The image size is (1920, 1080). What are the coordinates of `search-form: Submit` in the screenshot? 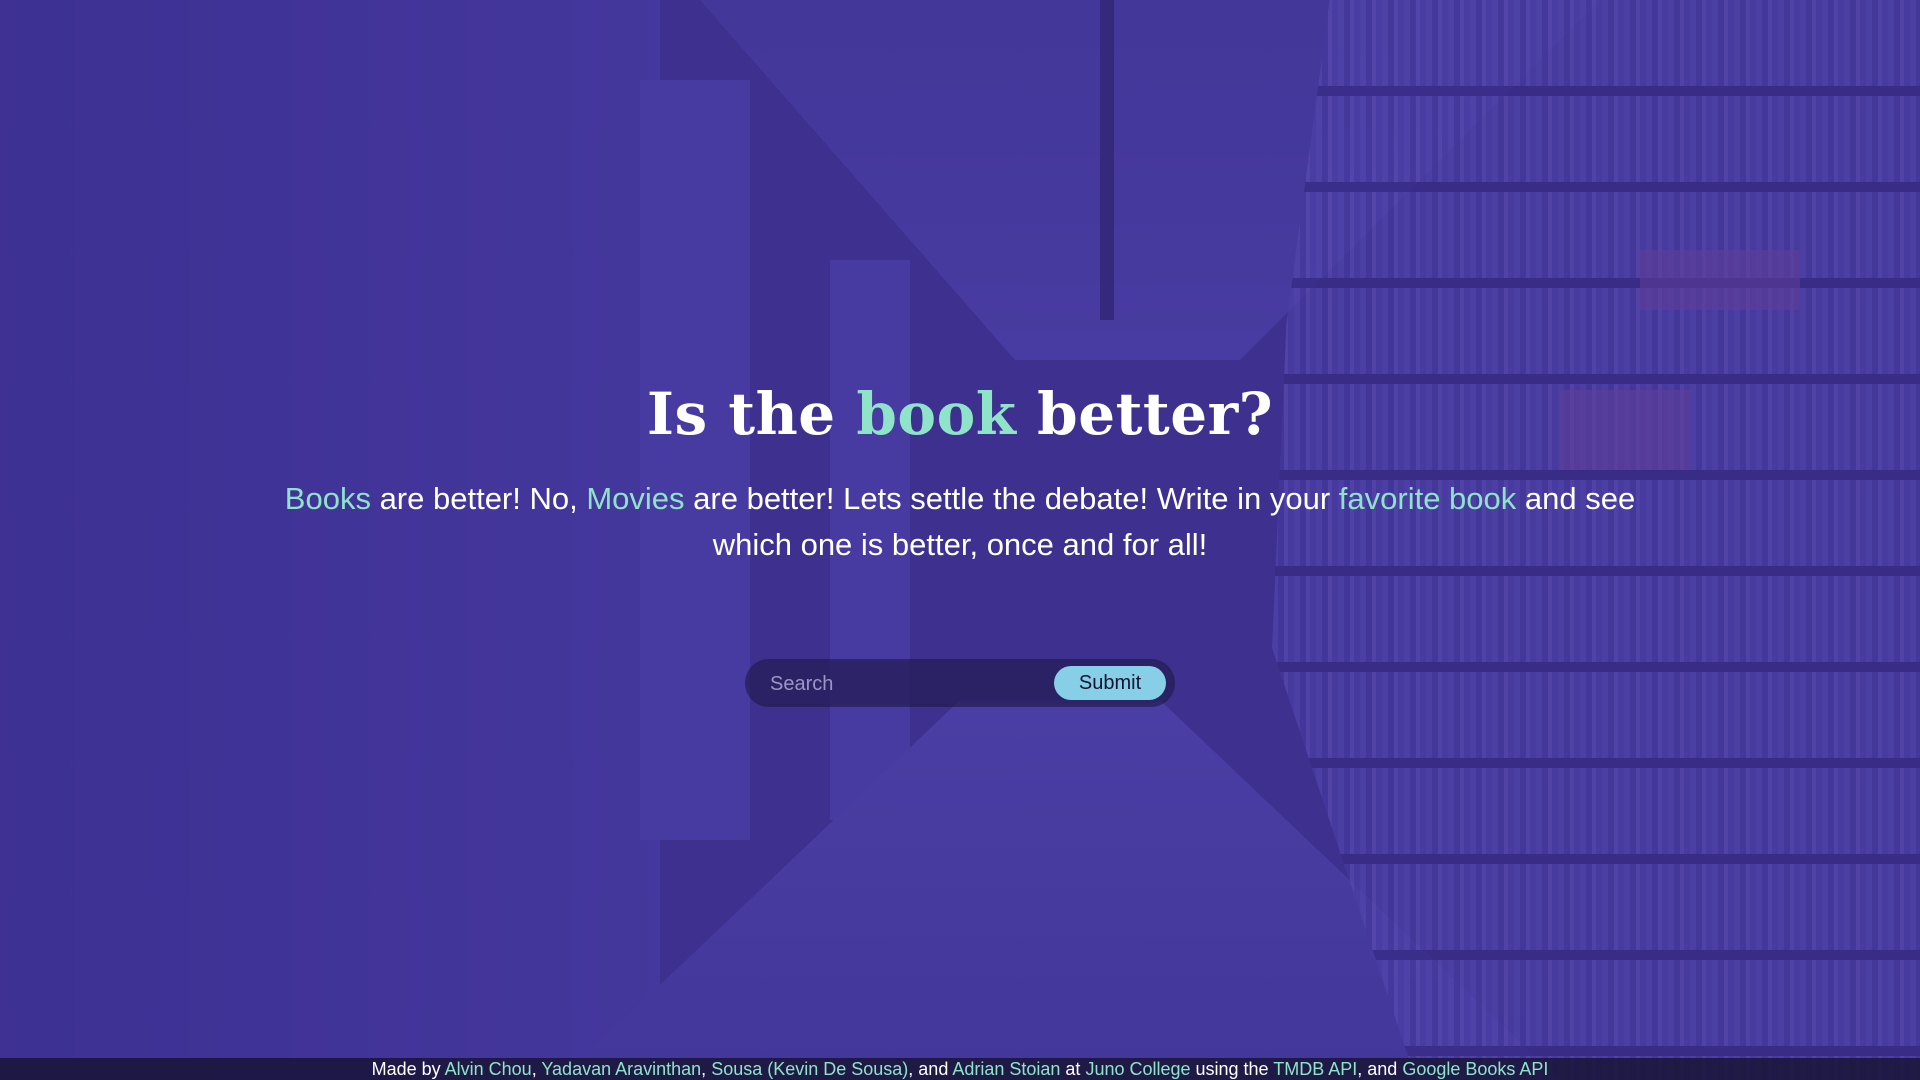 It's located at (960, 683).